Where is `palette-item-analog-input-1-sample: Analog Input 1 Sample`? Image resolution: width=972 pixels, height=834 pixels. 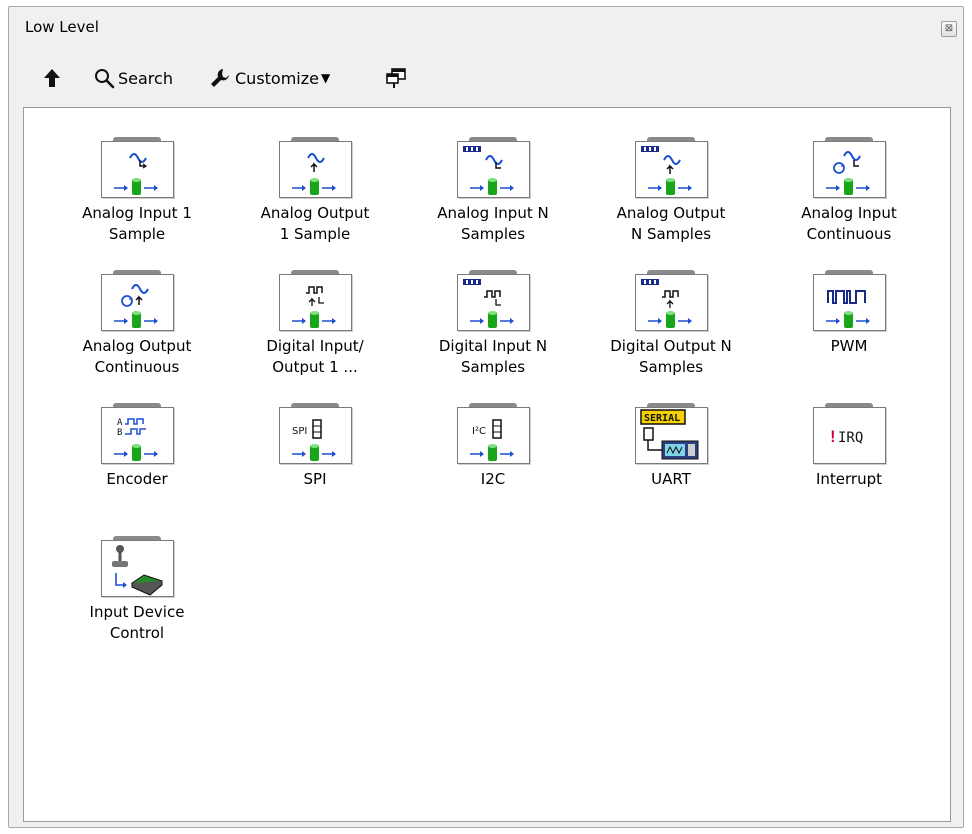 palette-item-analog-input-1-sample: Analog Input 1 Sample is located at coordinates (137, 191).